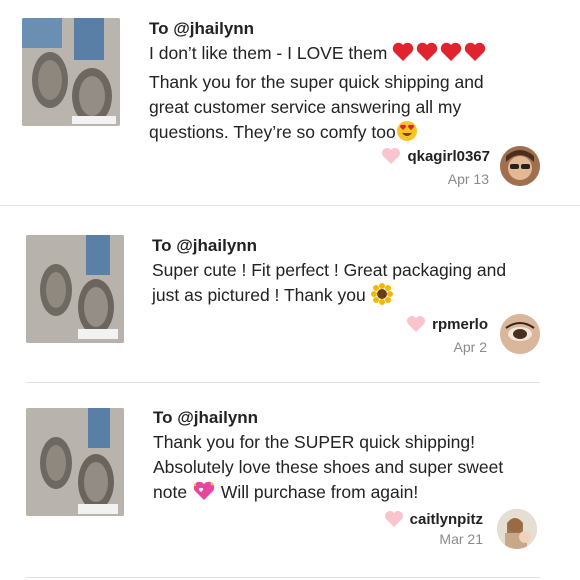 The height and width of the screenshot is (580, 580). What do you see at coordinates (204, 494) in the screenshot?
I see `sparkling-heart-emoji` at bounding box center [204, 494].